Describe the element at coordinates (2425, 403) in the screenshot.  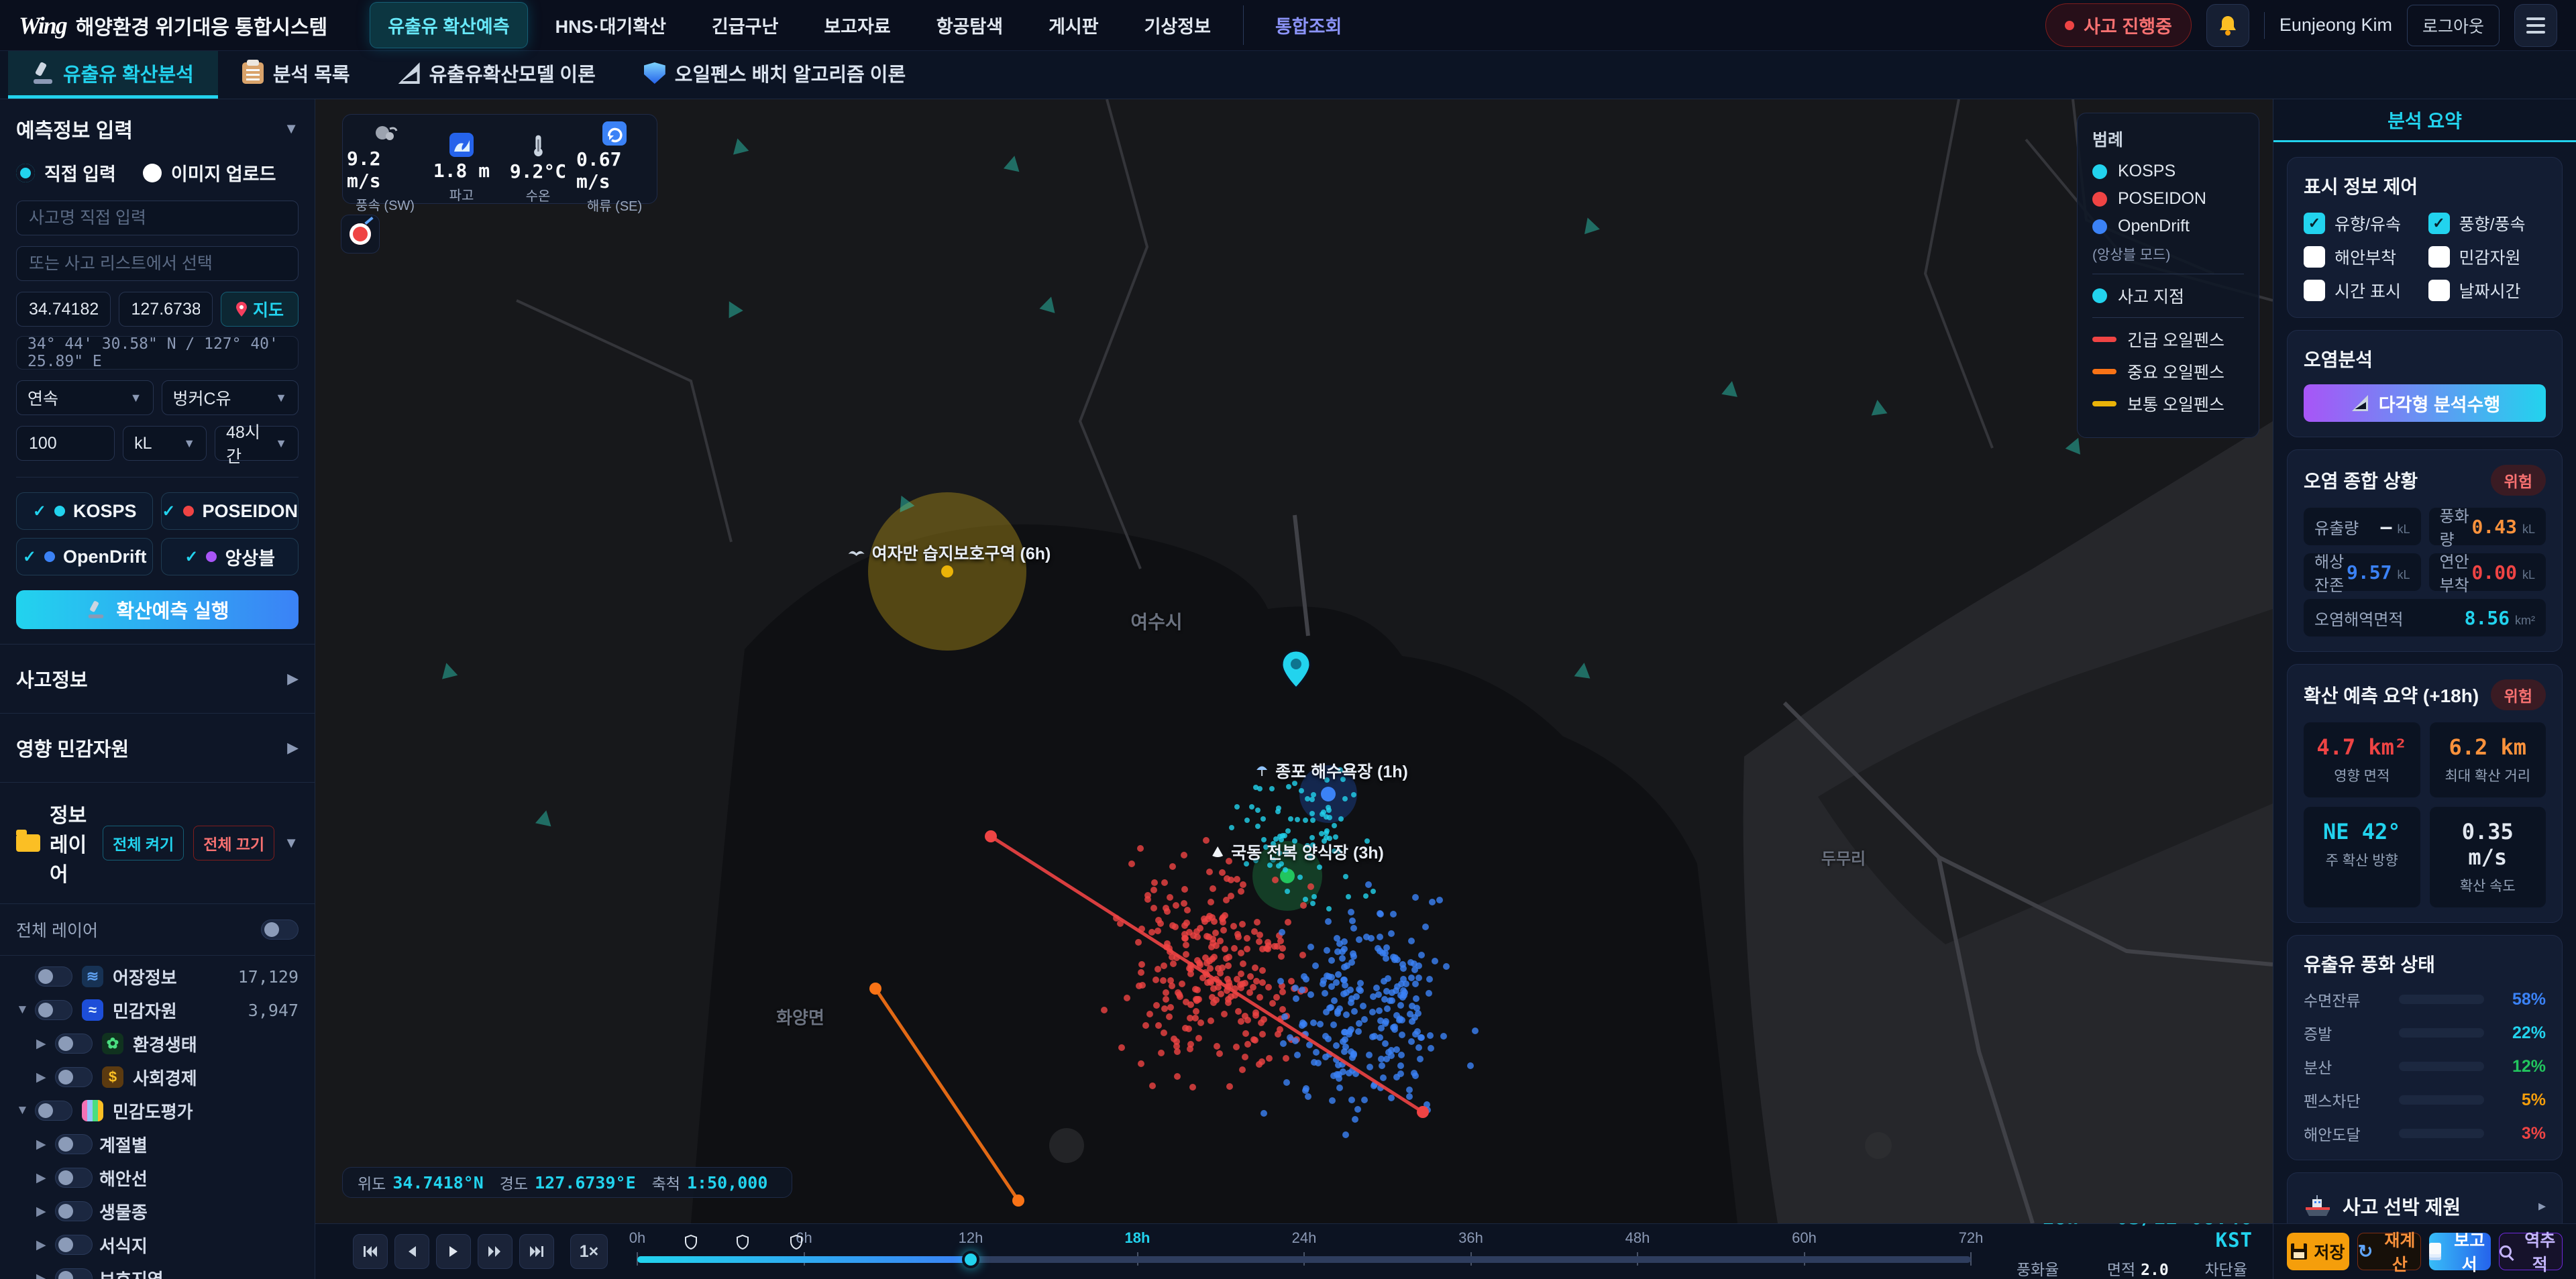
I see `polygon-analysis-button: 다각형 분석수행` at that location.